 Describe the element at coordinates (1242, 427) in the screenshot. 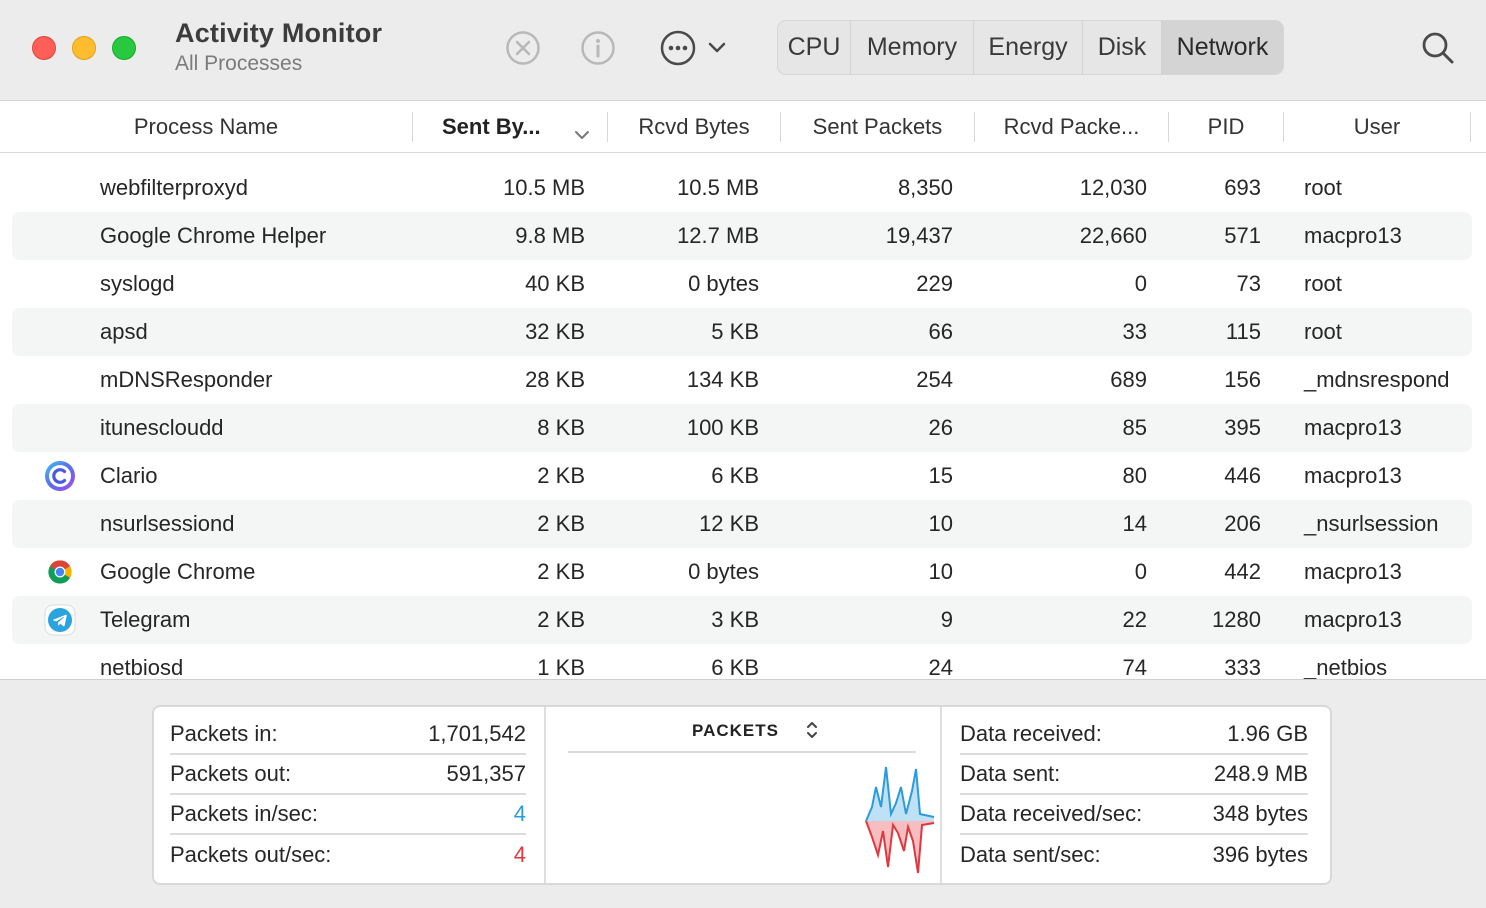

I see `pid: 395` at that location.